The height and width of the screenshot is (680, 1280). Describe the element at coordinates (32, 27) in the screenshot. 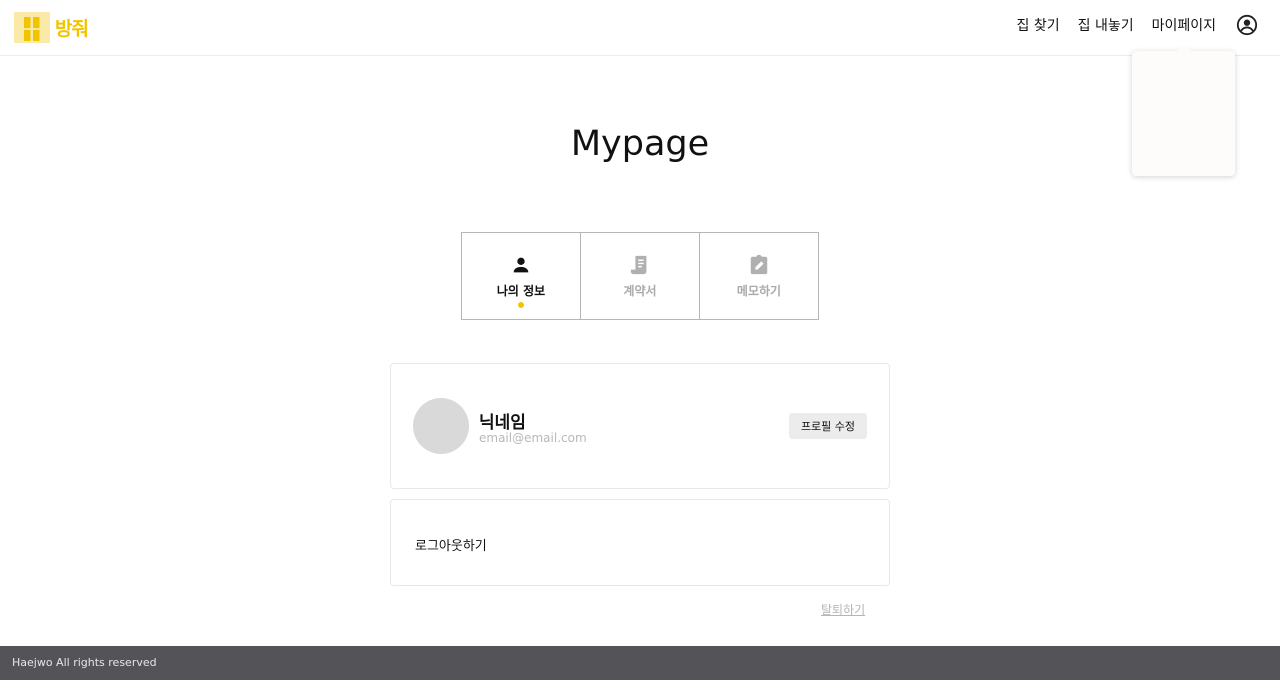

I see `logo-icon` at that location.